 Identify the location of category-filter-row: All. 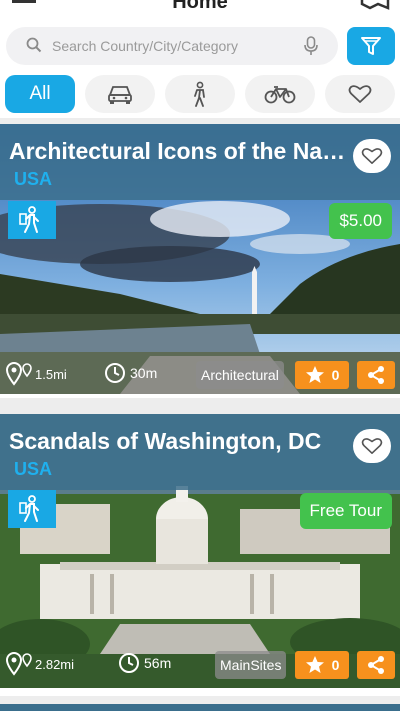
(200, 95).